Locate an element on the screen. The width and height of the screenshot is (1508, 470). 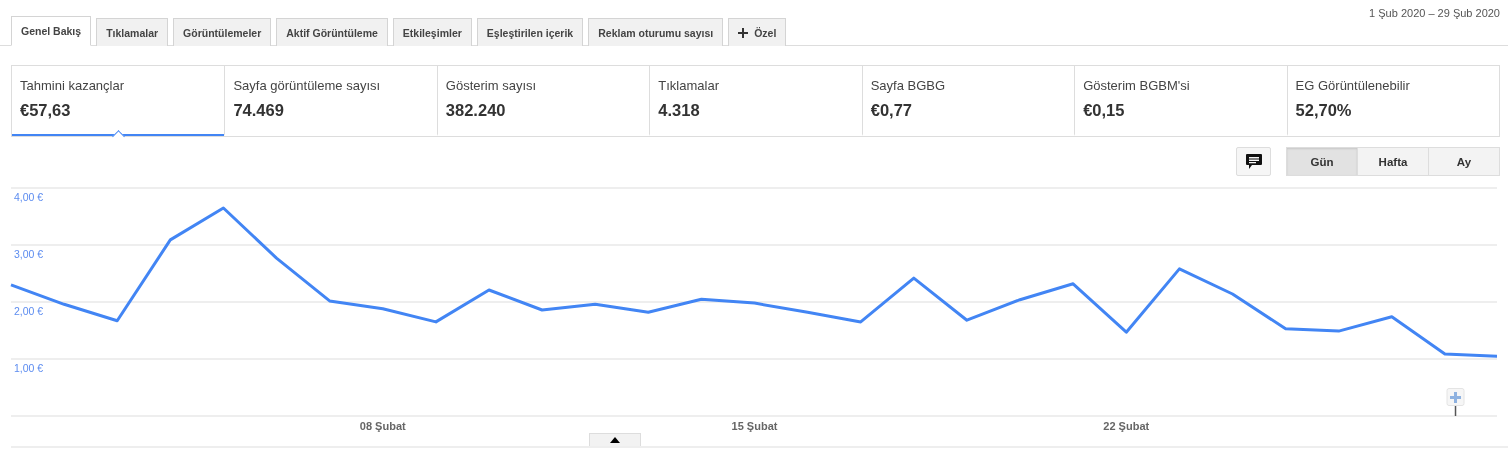
comment-icon is located at coordinates (1253, 161).